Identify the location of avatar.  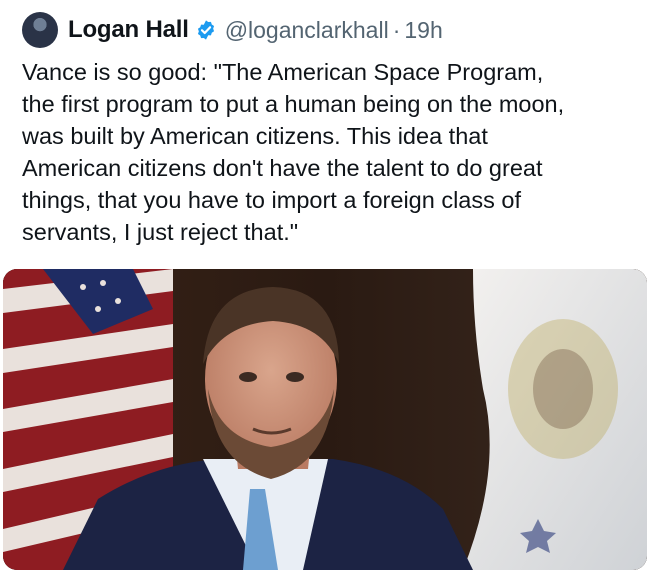
(40, 30).